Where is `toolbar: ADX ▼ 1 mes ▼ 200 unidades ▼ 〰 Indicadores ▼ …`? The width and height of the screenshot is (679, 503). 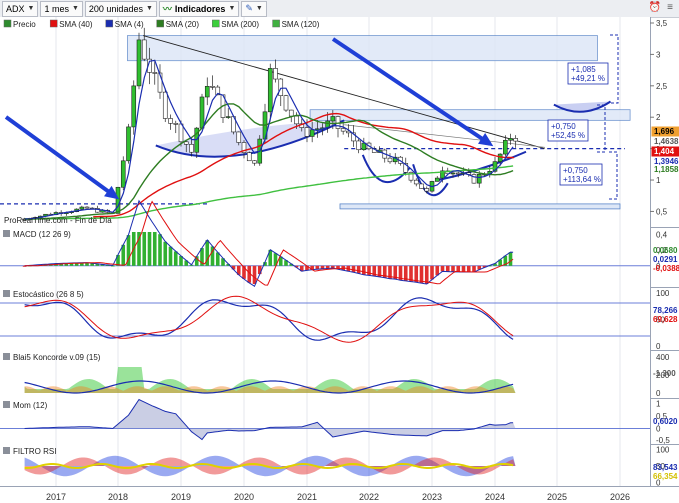
toolbar: ADX ▼ 1 mes ▼ 200 unidades ▼ 〰 Indicadores ▼ … is located at coordinates (339, 9).